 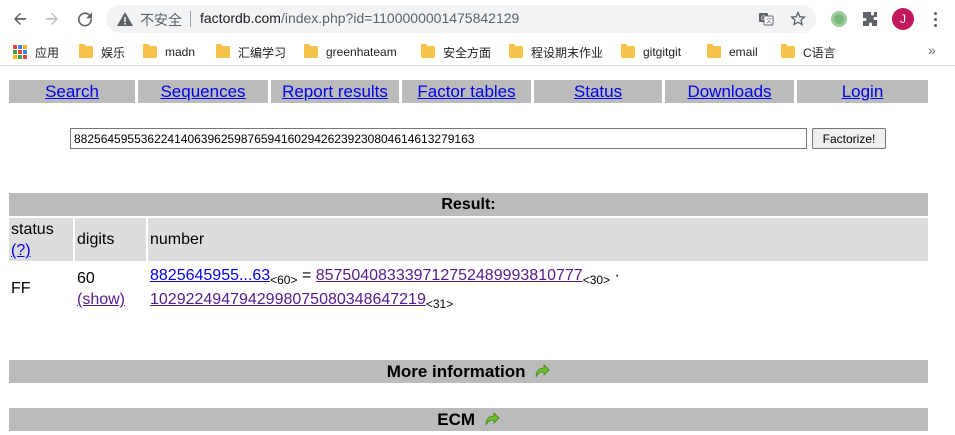 I want to click on more-information-bar: More information, so click(x=468, y=371).